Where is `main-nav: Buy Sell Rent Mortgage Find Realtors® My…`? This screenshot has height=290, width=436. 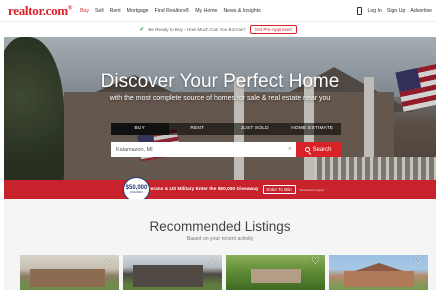
main-nav: Buy Sell Rent Mortgage Find Realtors® My… is located at coordinates (170, 11).